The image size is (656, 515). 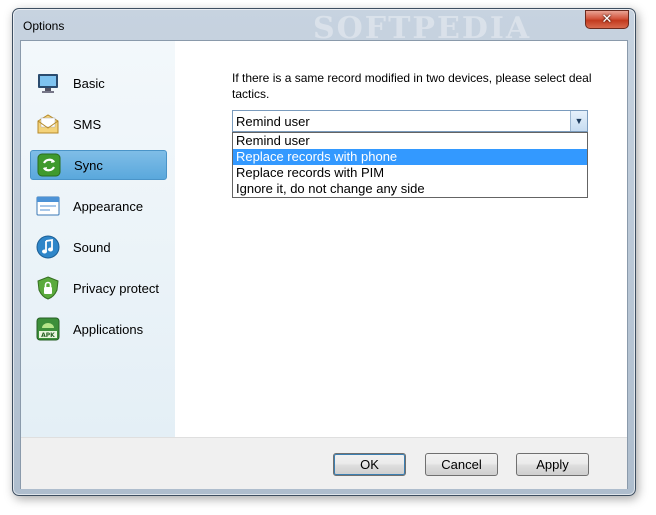 What do you see at coordinates (48, 83) in the screenshot?
I see `monitor-icon` at bounding box center [48, 83].